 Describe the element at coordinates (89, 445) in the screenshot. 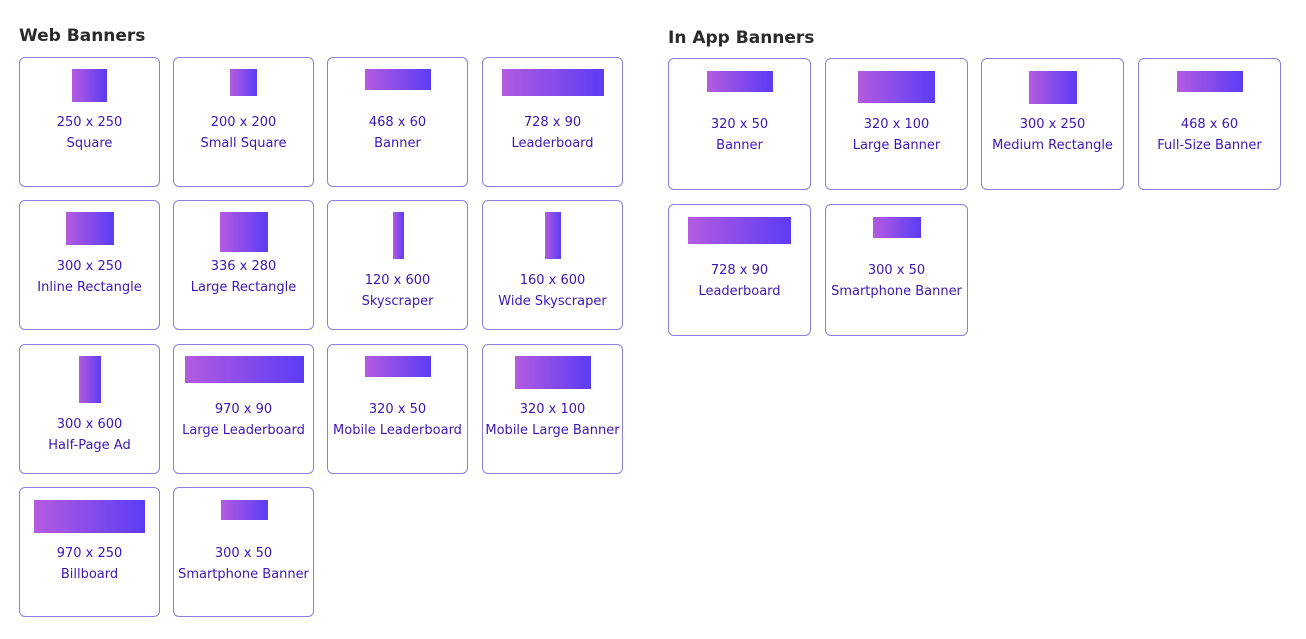

I see `banner-label: Half-Page Ad` at that location.